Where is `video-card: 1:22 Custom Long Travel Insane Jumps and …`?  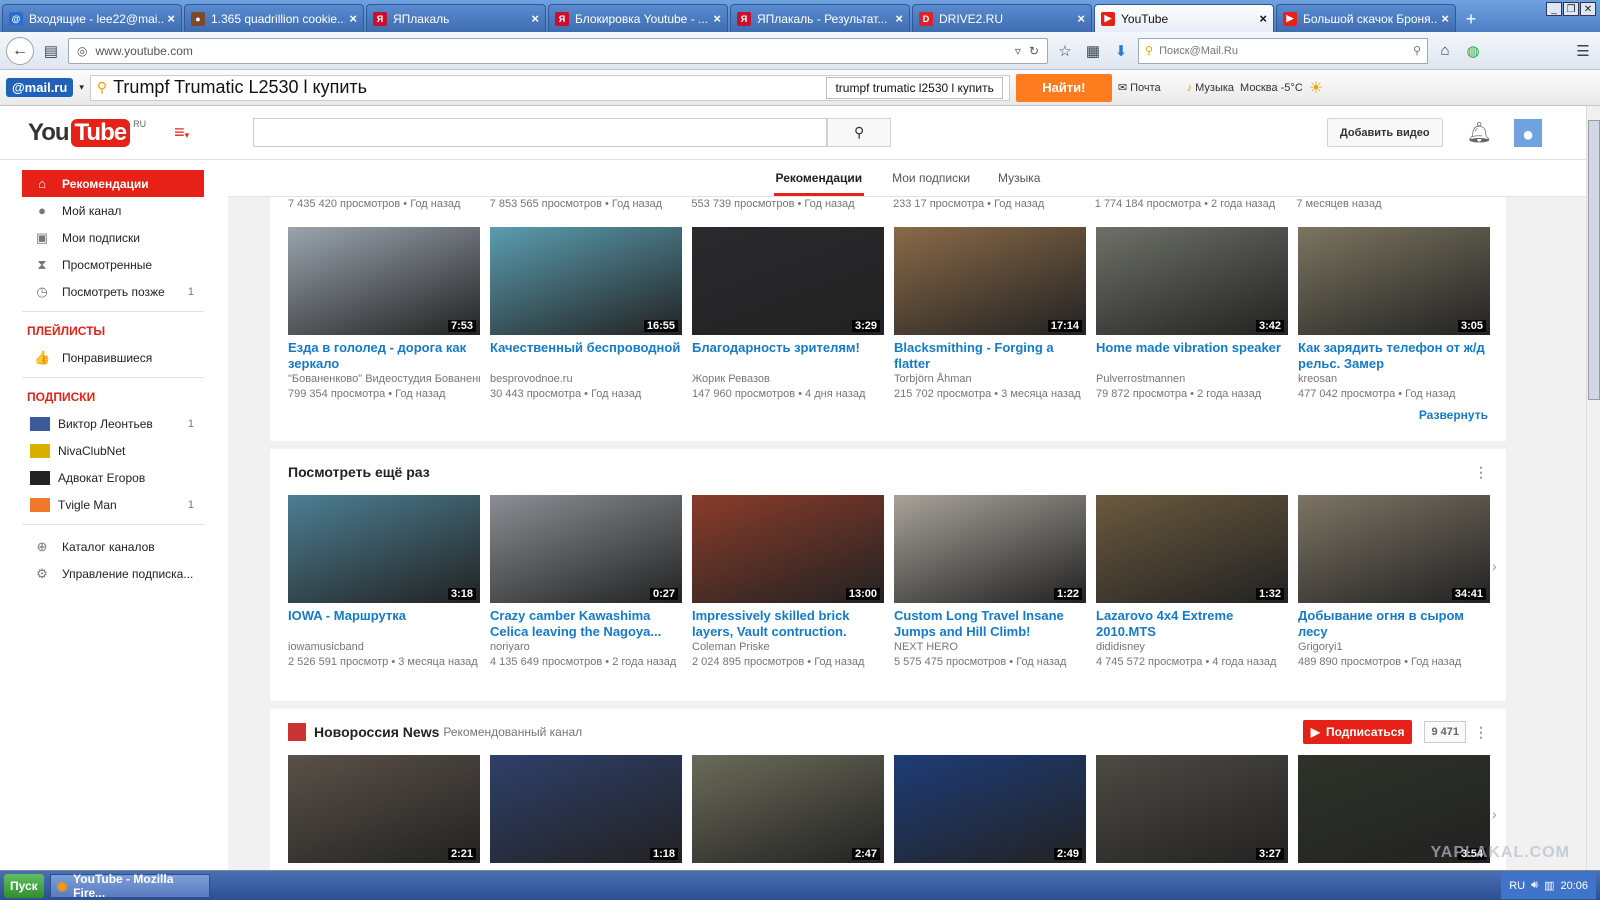 video-card: 1:22 Custom Long Travel Insane Jumps and … is located at coordinates (990, 582).